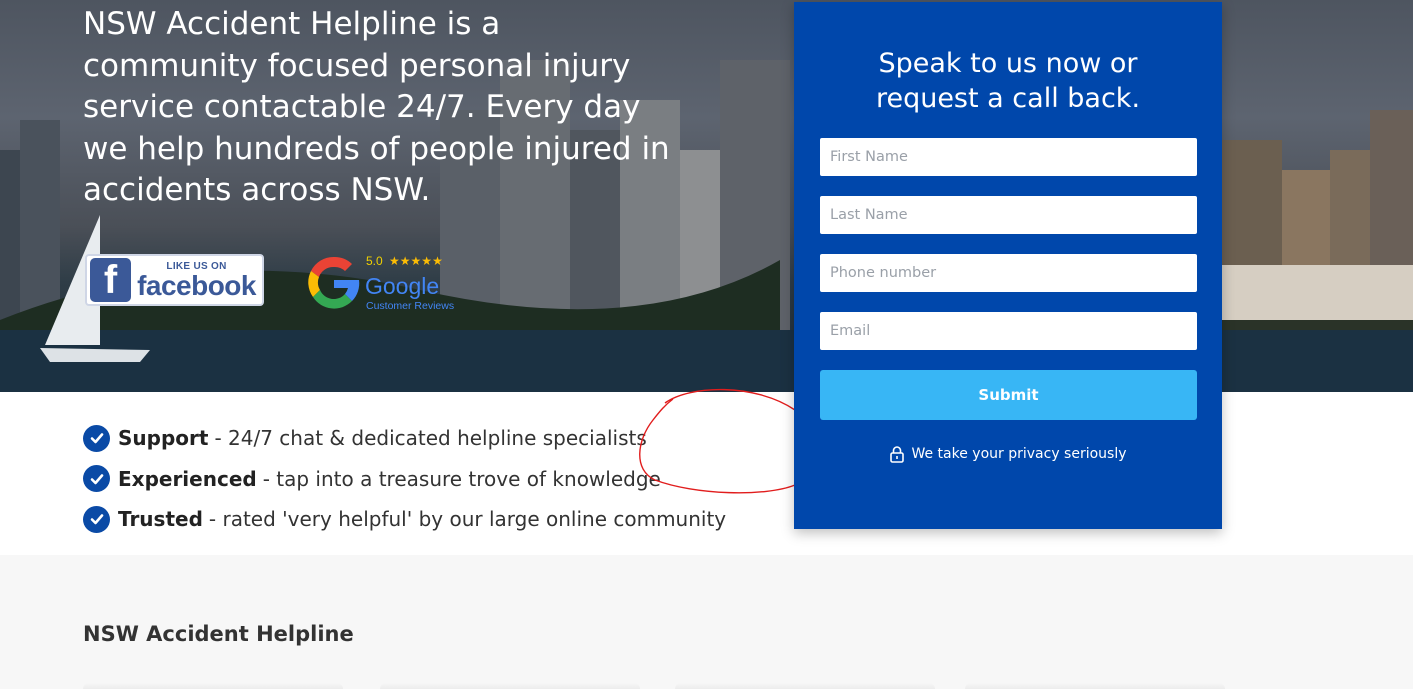 Image resolution: width=1413 pixels, height=689 pixels. I want to click on feature-description: - tap into a treasure trove of knowledge, so click(461, 478).